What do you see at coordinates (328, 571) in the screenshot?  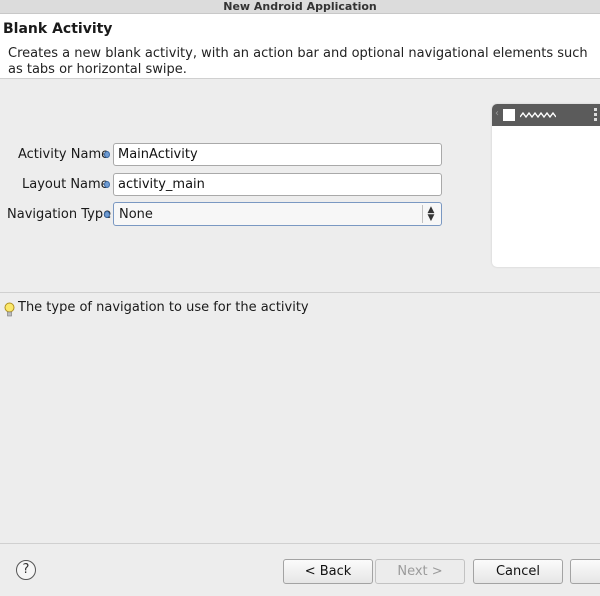 I see `back-button: < Back` at bounding box center [328, 571].